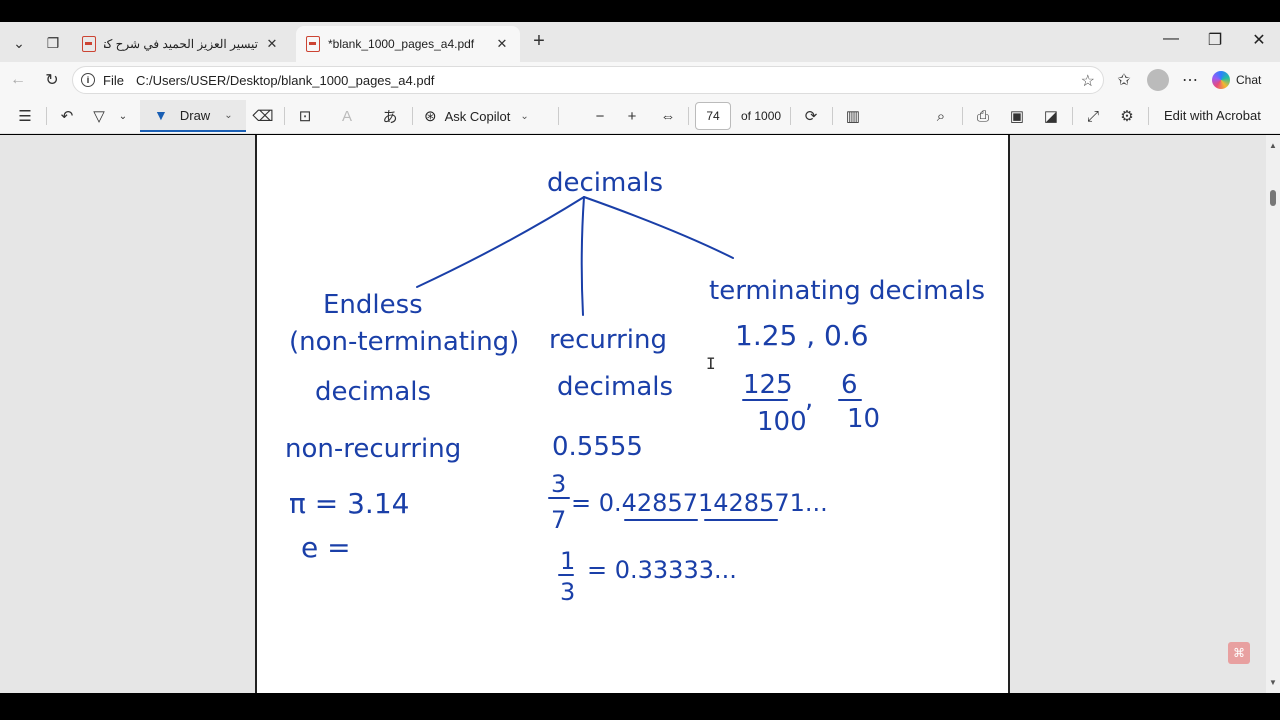 The image size is (1280, 720). I want to click on contents-list-icon: ☰, so click(25, 116).